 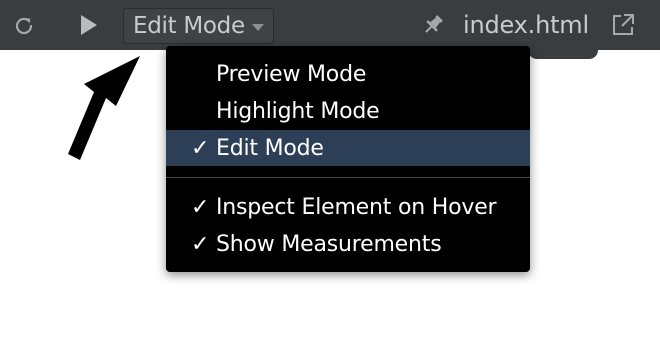 What do you see at coordinates (291, 74) in the screenshot?
I see `menu-item-label: Preview Mode` at bounding box center [291, 74].